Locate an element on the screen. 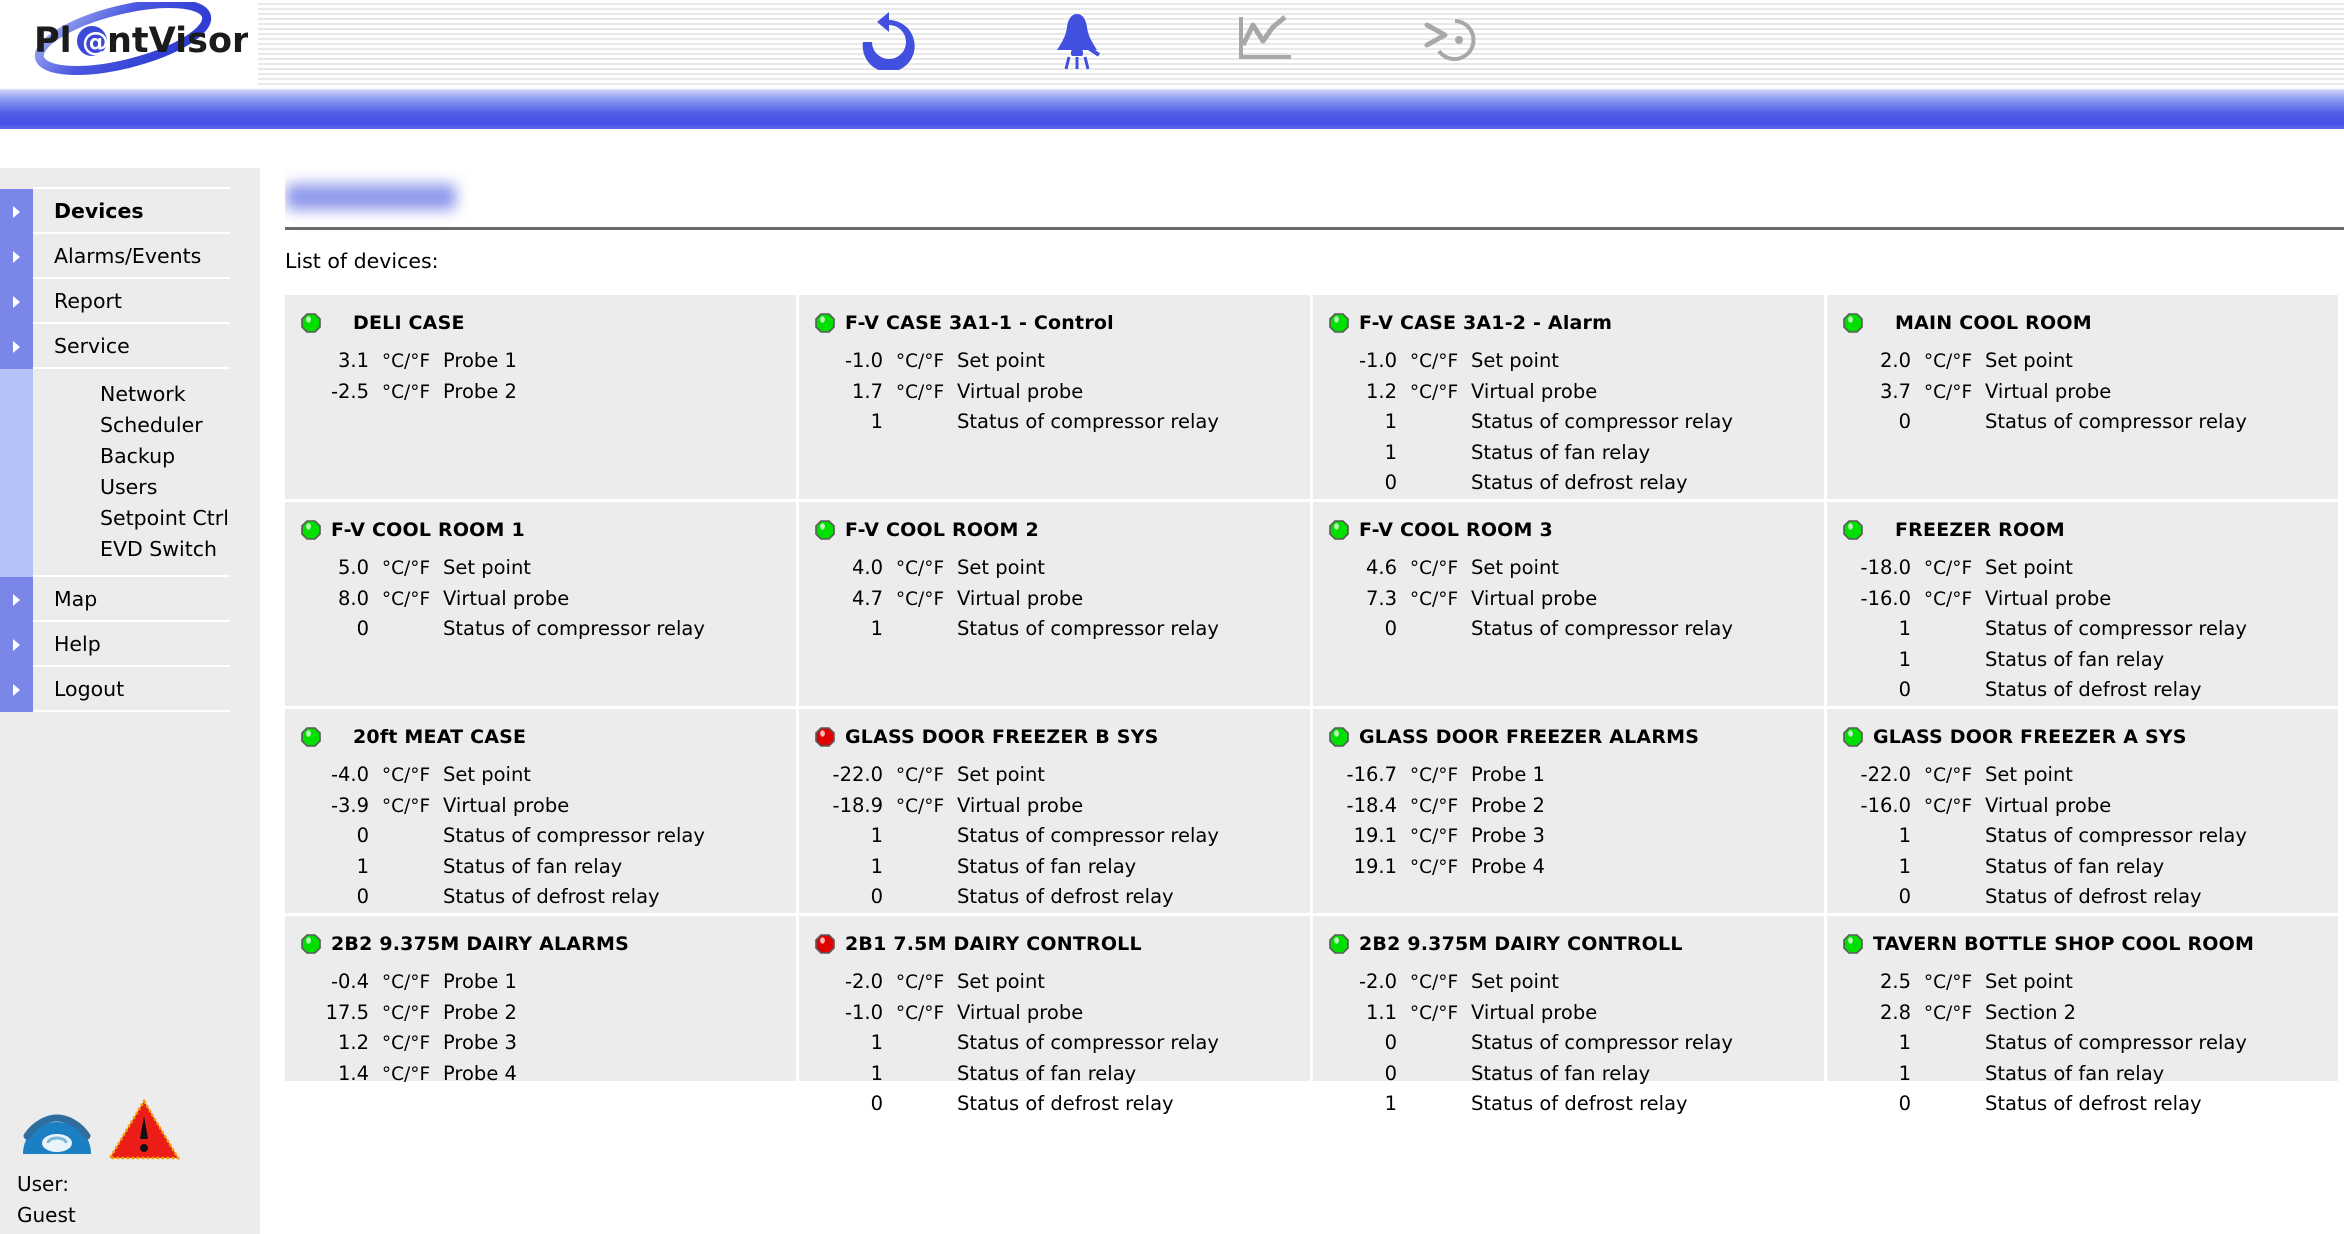  device-name: 2B2 9.375M DAIRY CONTROLL is located at coordinates (1521, 944).